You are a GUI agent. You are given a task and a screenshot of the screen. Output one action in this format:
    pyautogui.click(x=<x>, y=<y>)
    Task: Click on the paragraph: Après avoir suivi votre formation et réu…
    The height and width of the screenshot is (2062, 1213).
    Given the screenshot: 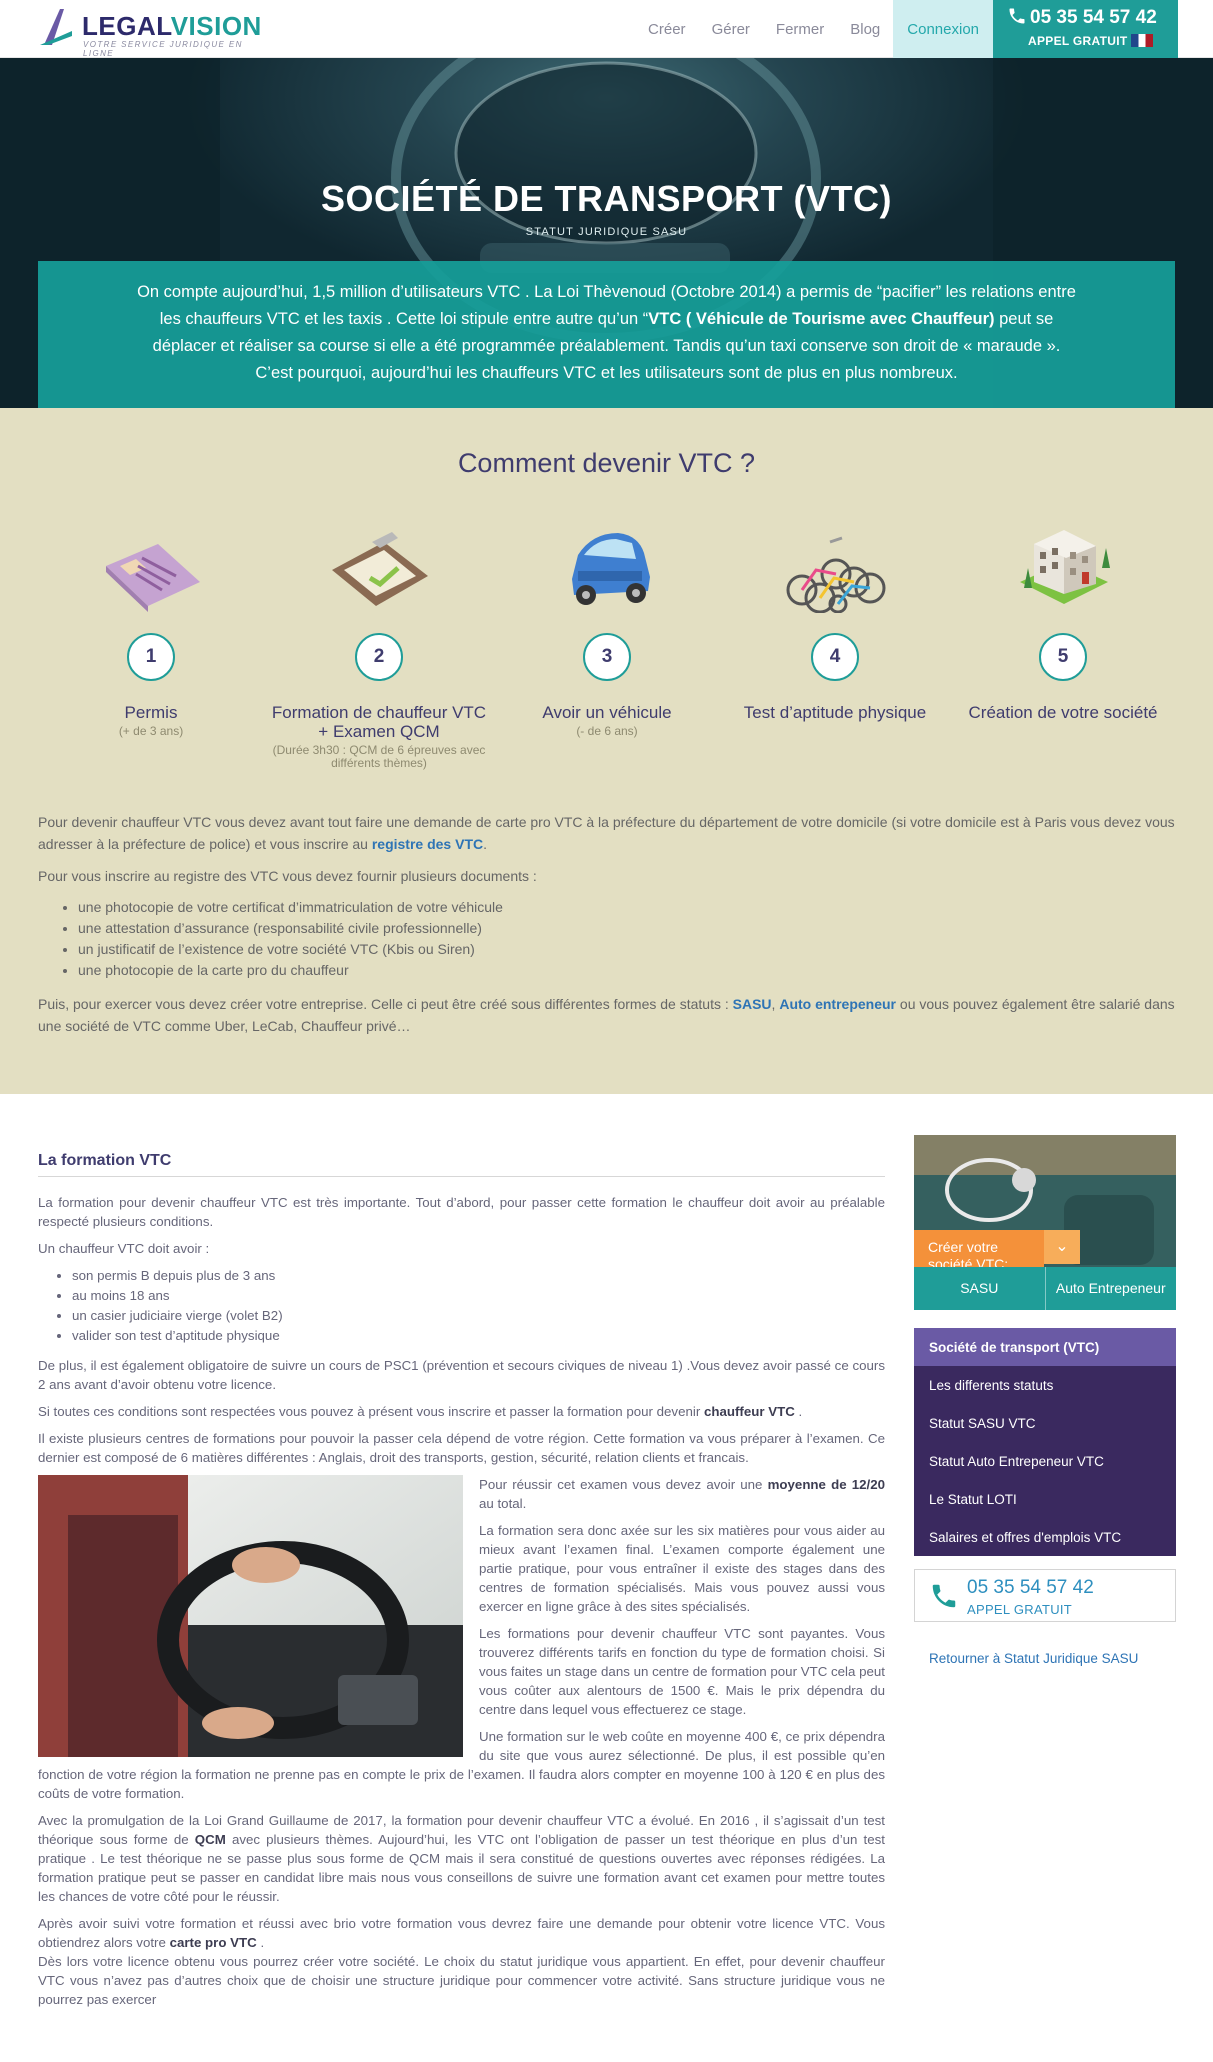 What is the action you would take?
    pyautogui.click(x=461, y=1933)
    